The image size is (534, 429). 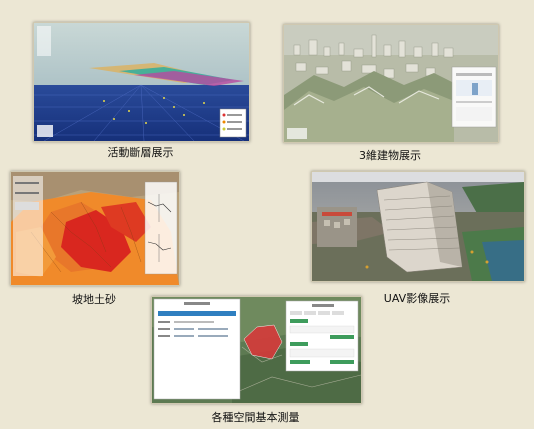 I want to click on profile-panel, so click(x=161, y=228).